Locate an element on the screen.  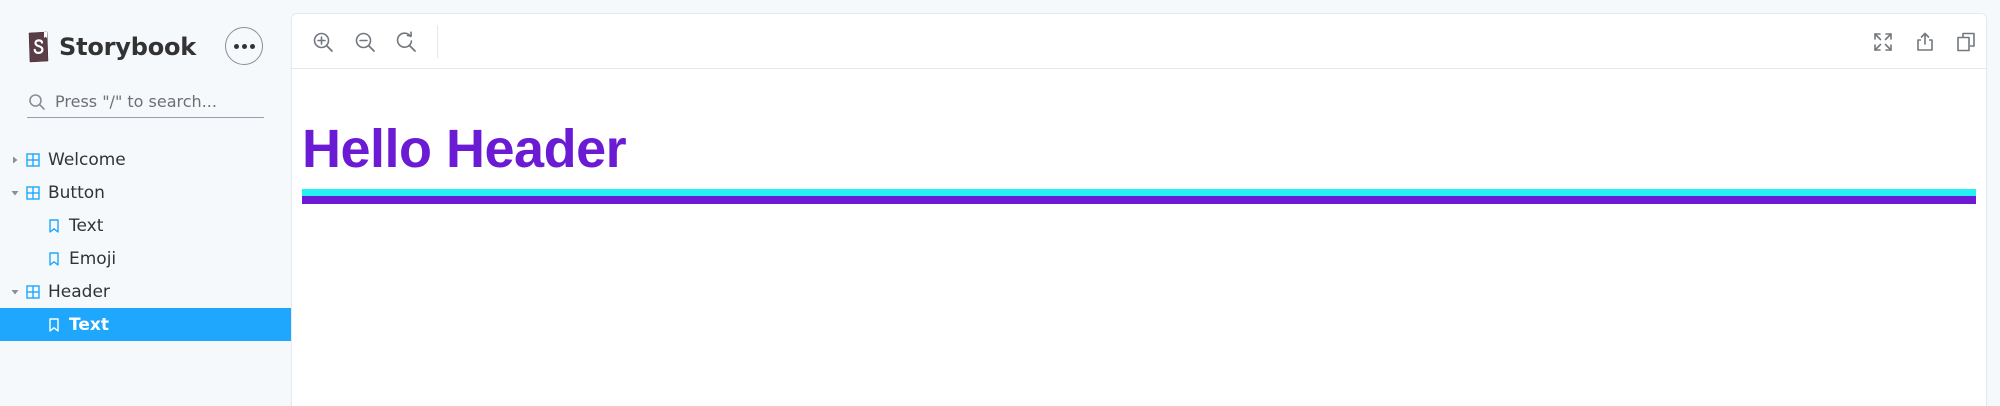
zoom-in-button is located at coordinates (323, 42).